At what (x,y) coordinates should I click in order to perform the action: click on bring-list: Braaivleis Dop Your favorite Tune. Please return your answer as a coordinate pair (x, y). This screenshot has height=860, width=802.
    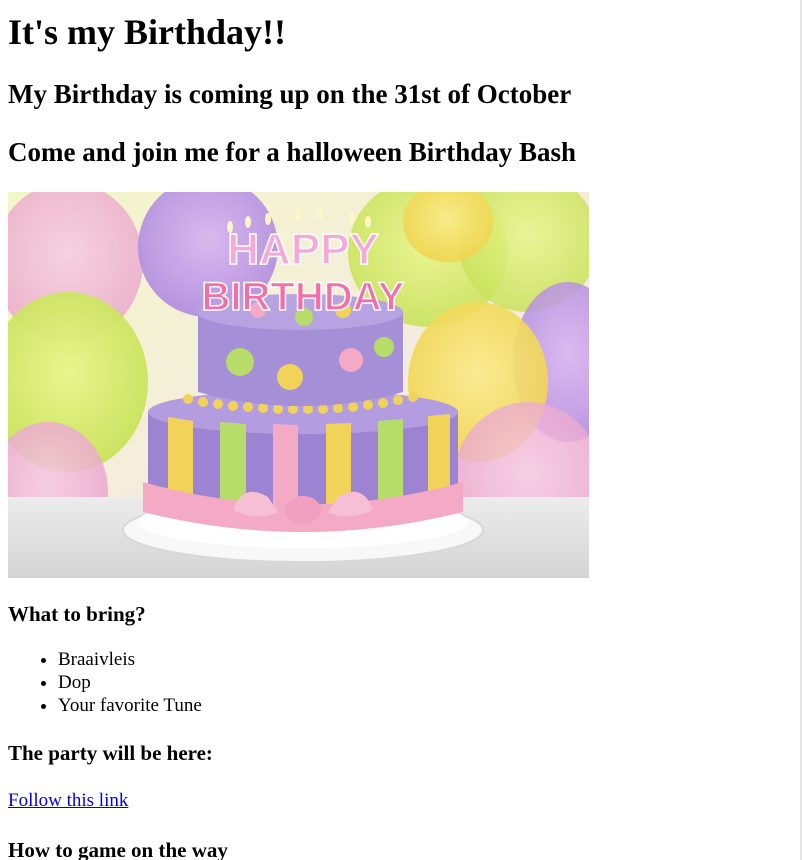
    Looking at the image, I should click on (400, 682).